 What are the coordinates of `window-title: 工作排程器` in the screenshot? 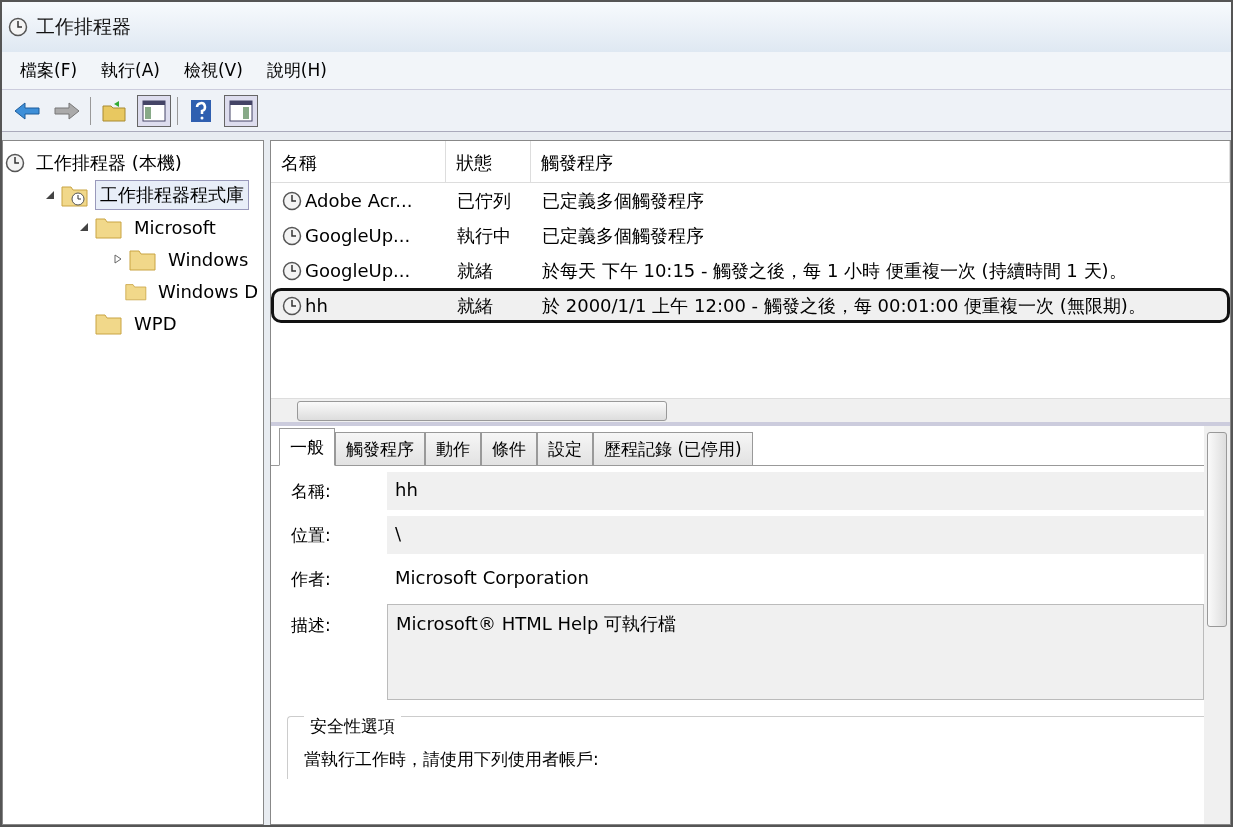 It's located at (83, 26).